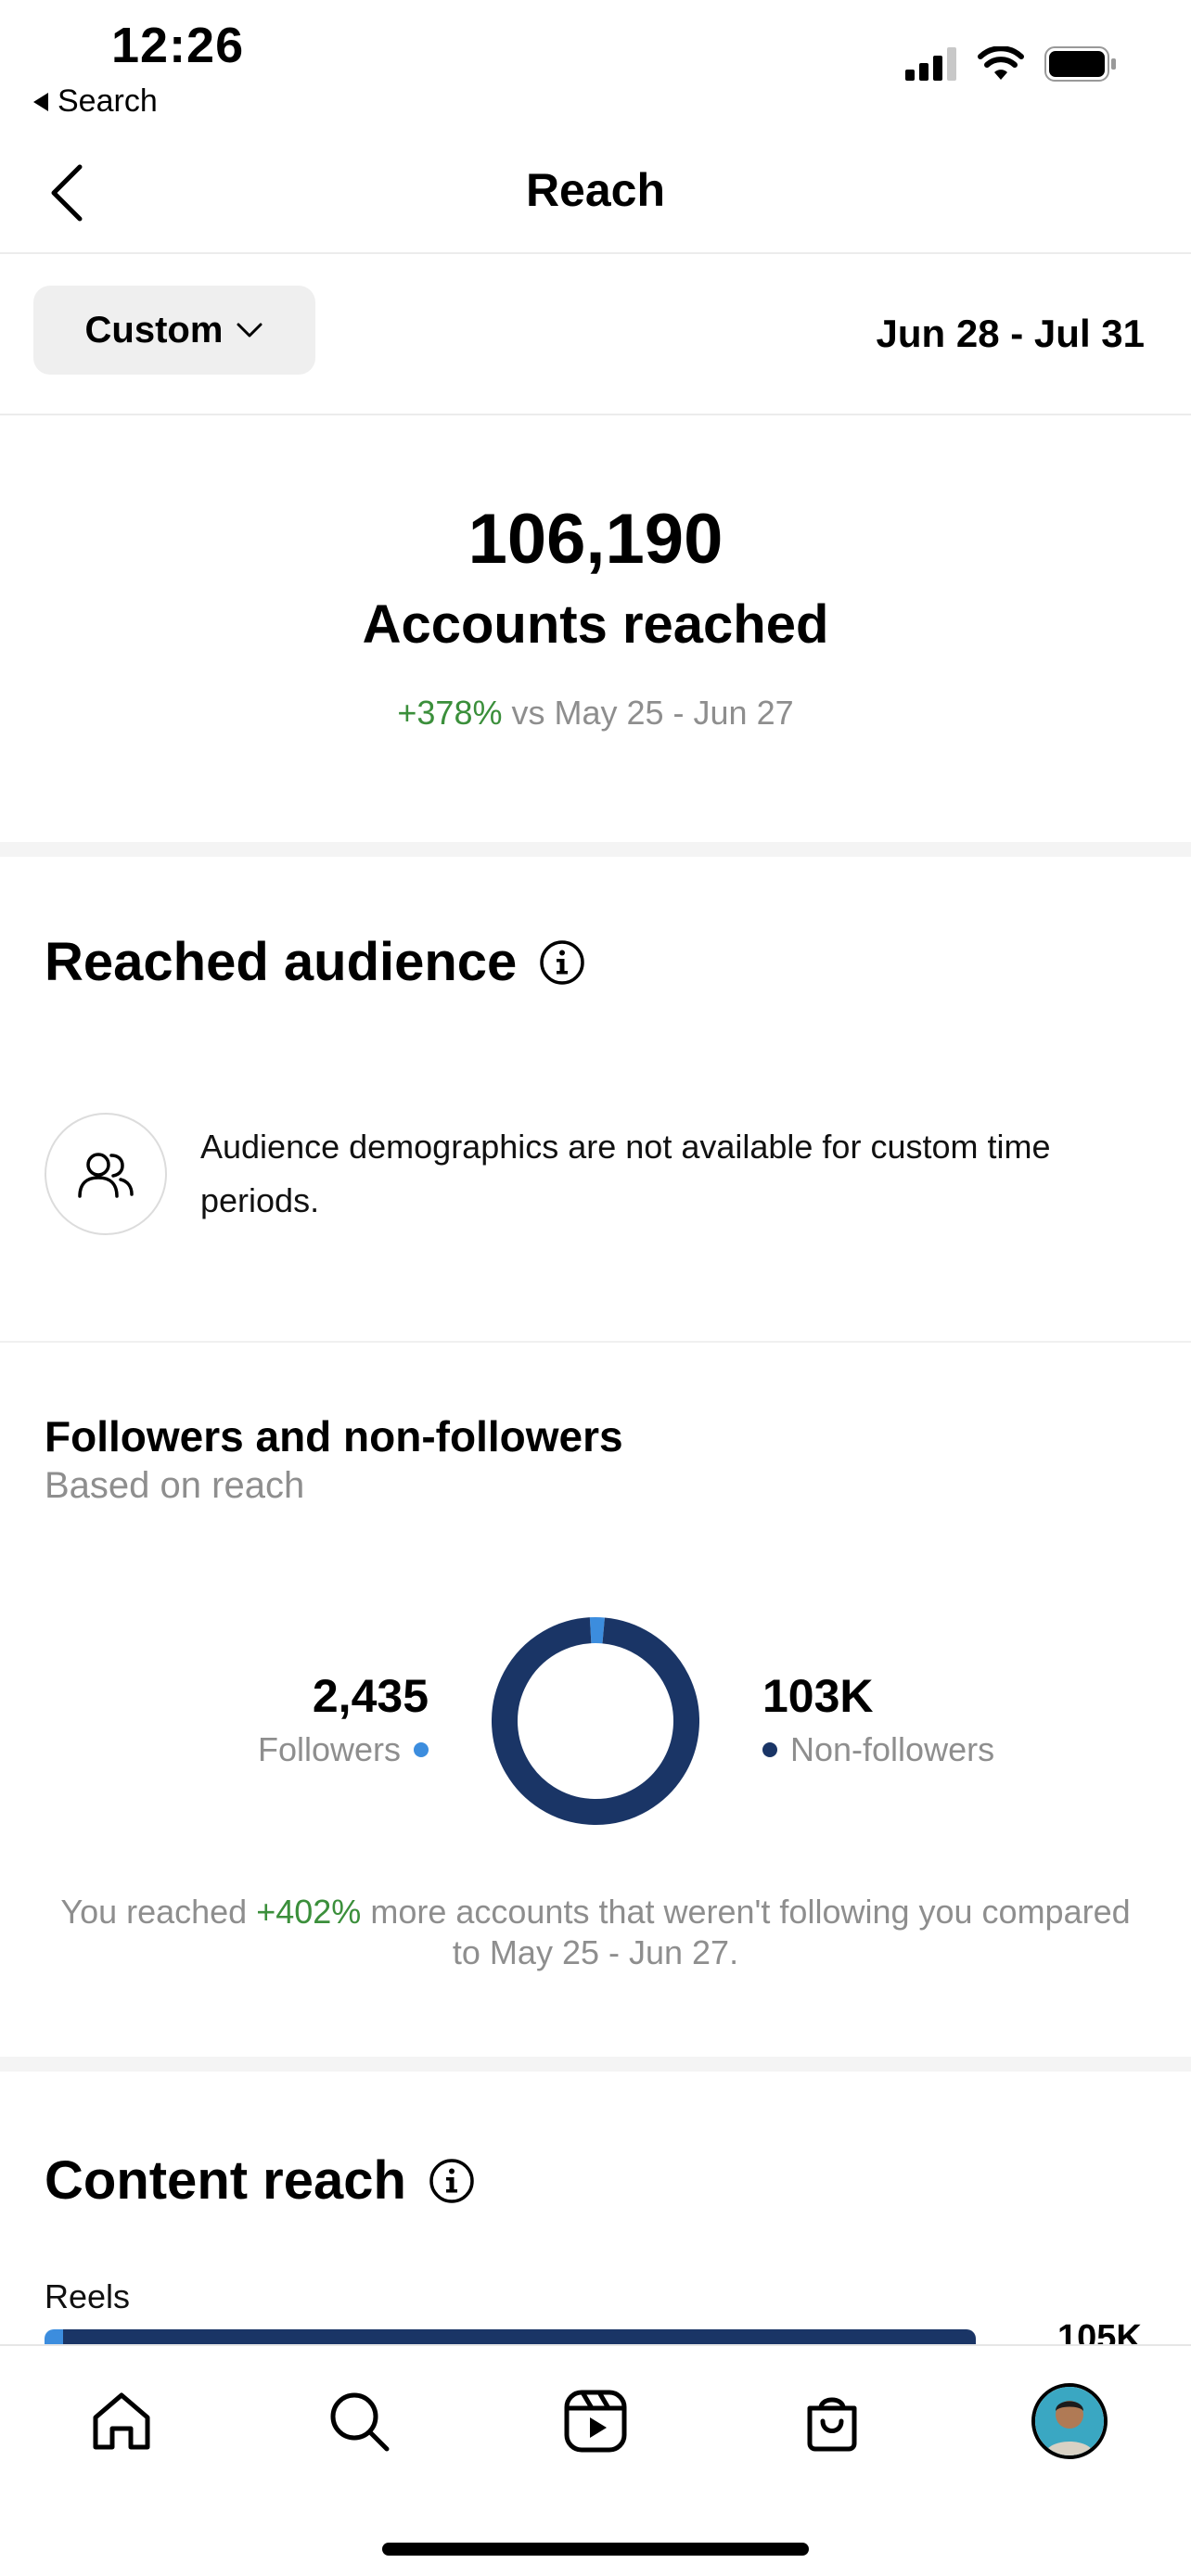 Image resolution: width=1191 pixels, height=2576 pixels. I want to click on tab-search, so click(359, 2421).